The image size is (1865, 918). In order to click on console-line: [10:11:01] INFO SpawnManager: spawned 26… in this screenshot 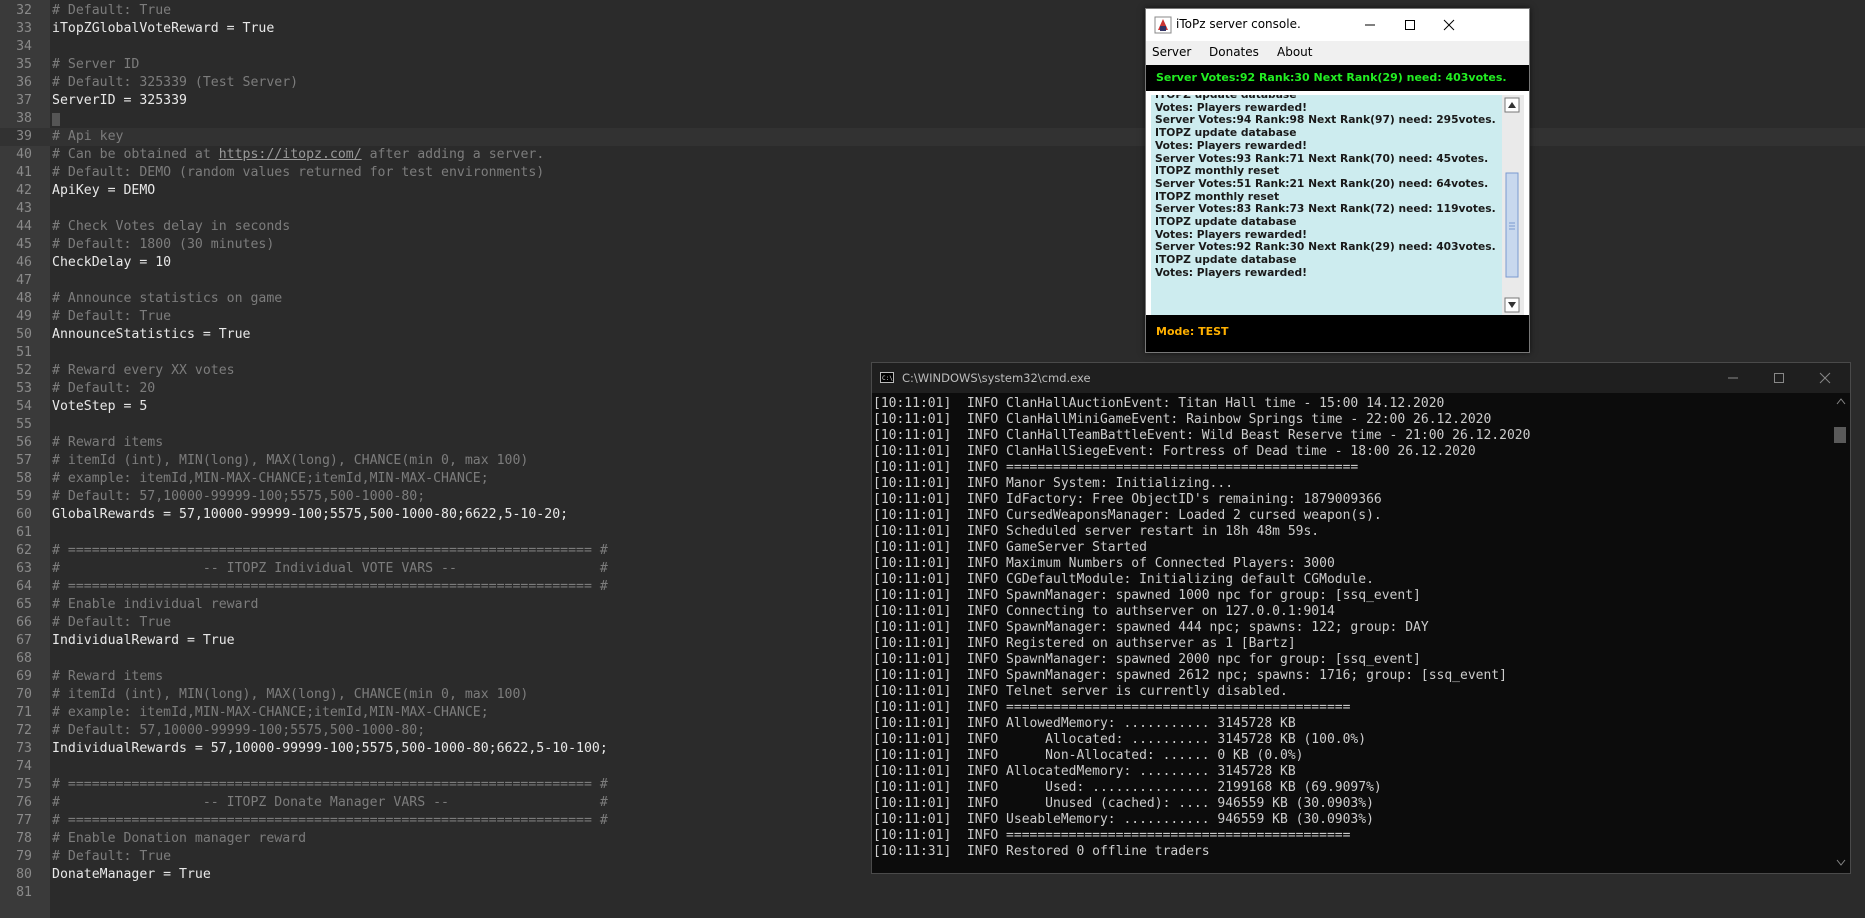, I will do `click(1190, 675)`.